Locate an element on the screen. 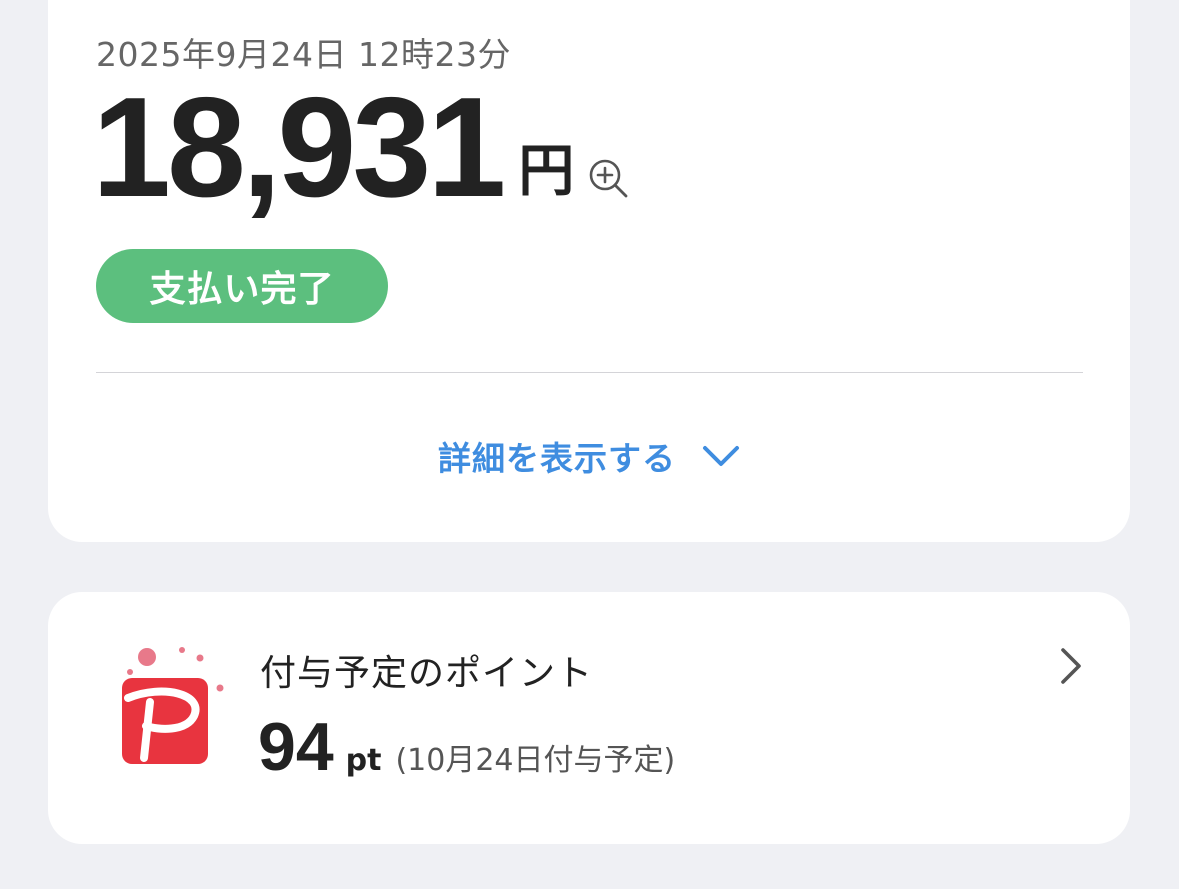  amount-row: 18,931 円 is located at coordinates (361, 147).